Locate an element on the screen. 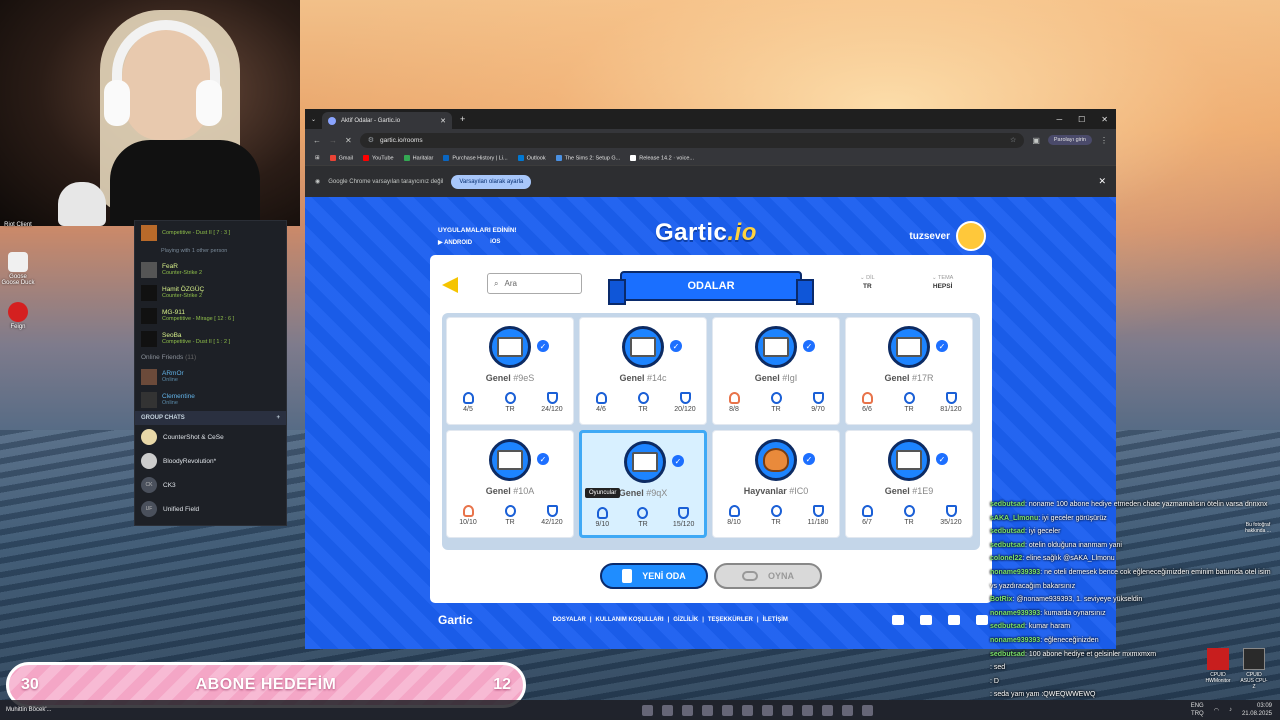 The width and height of the screenshot is (1280, 720). language-filter: ⌄ DİL TR is located at coordinates (867, 282).